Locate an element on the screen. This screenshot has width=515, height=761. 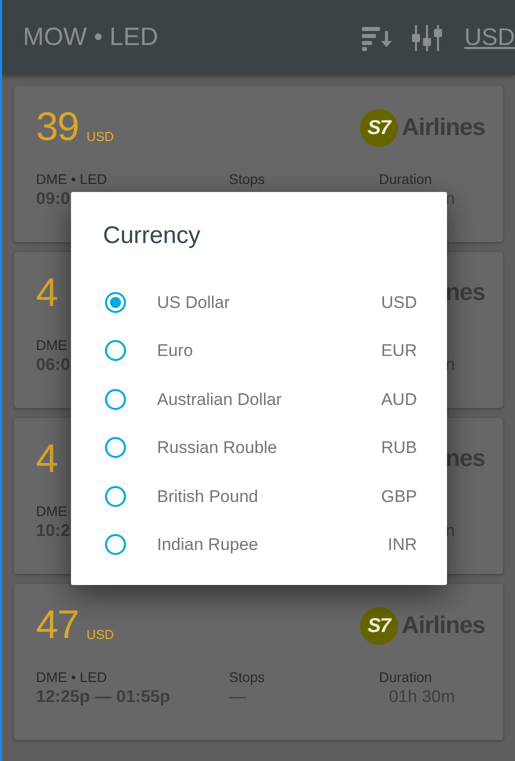
currency-code: RUB is located at coordinates (399, 448).